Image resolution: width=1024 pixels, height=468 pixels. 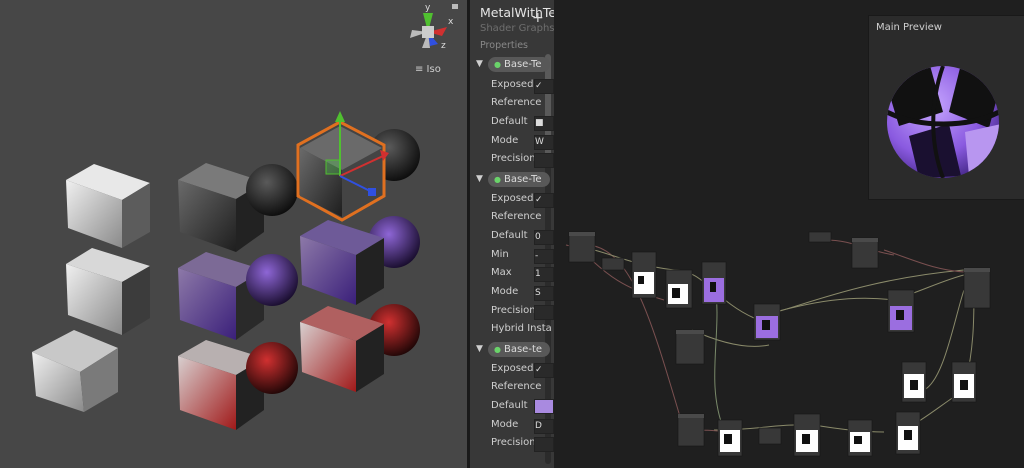 I want to click on property-label: Max, so click(x=501, y=272).